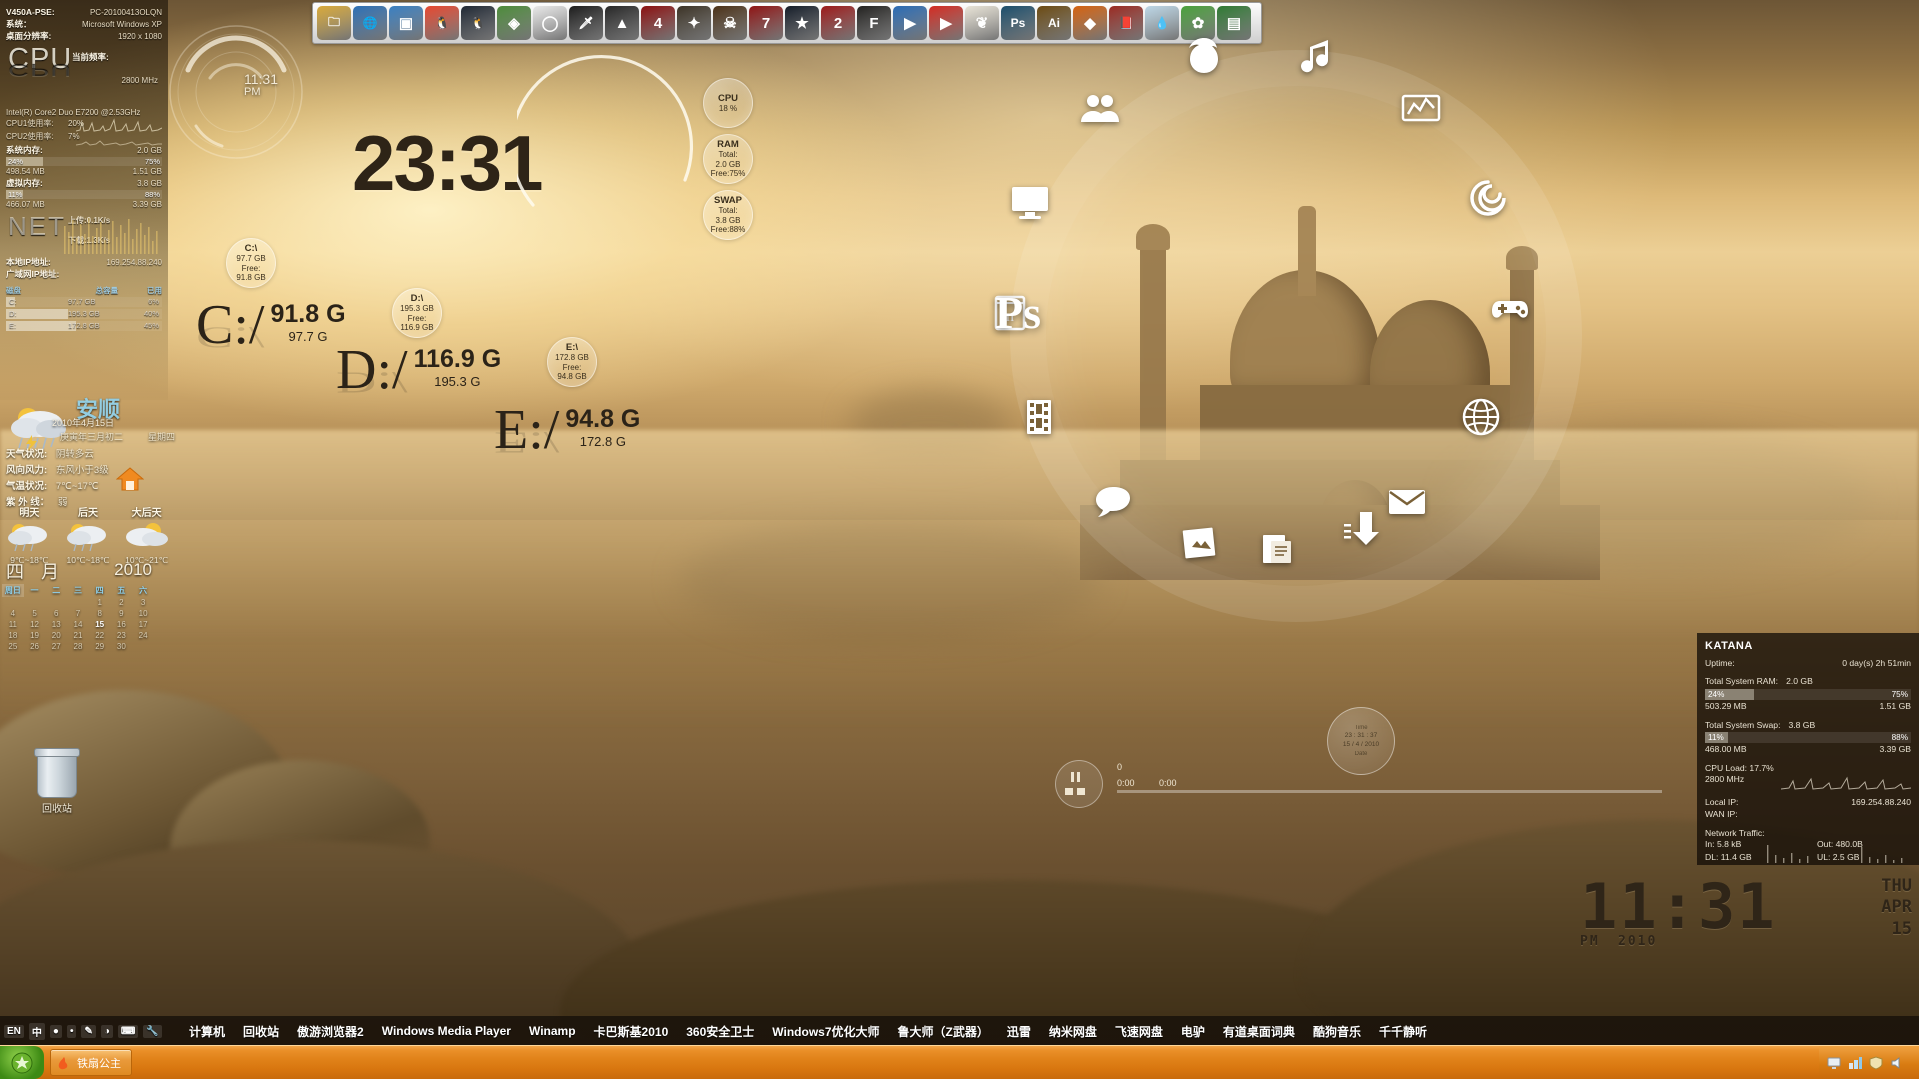 The image size is (1919, 1079). I want to click on desktop-shortcut: 飞速网盘, so click(1139, 1031).